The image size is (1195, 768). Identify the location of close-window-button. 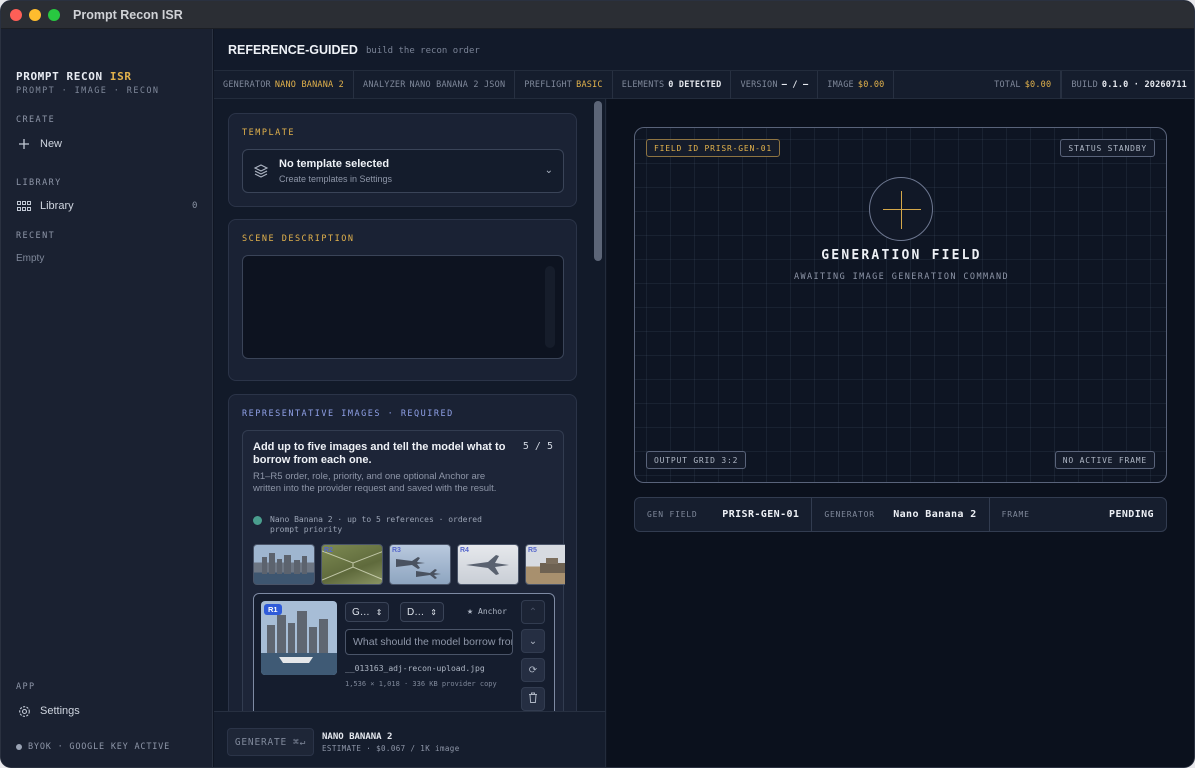
(16, 15).